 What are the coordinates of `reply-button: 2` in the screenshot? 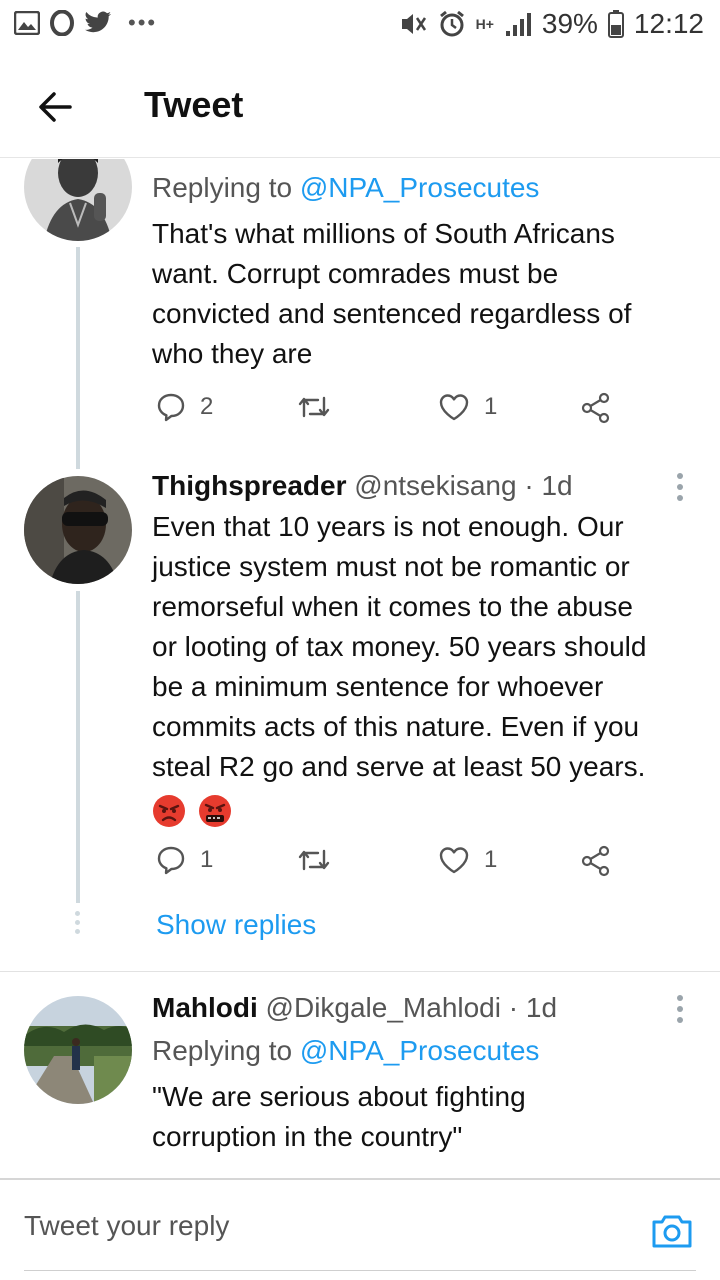 It's located at (184, 407).